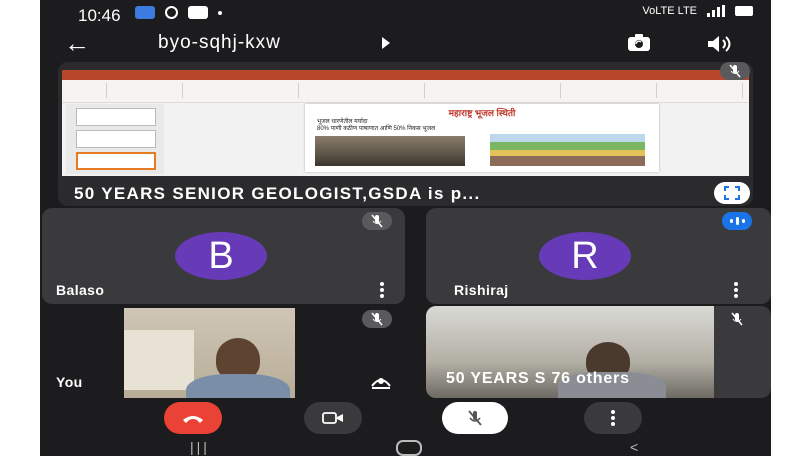  What do you see at coordinates (381, 381) in the screenshot?
I see `background-effects-icon` at bounding box center [381, 381].